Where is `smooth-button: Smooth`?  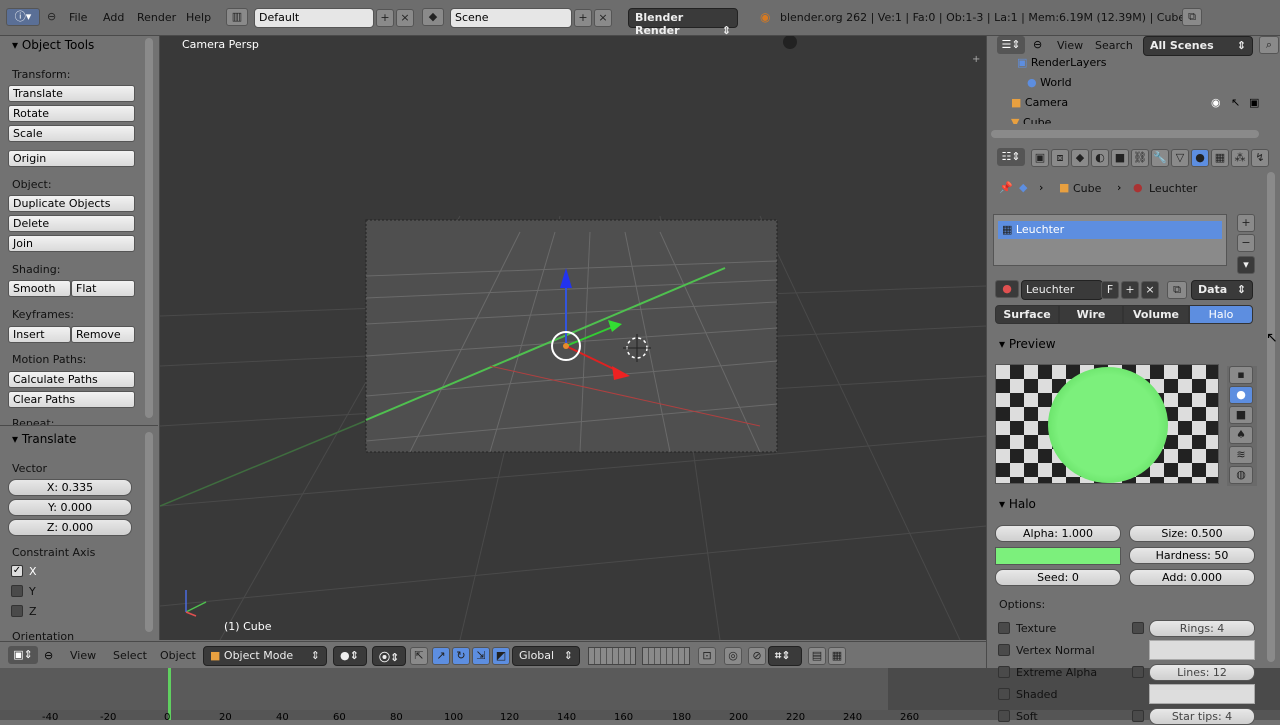
smooth-button: Smooth is located at coordinates (39, 288).